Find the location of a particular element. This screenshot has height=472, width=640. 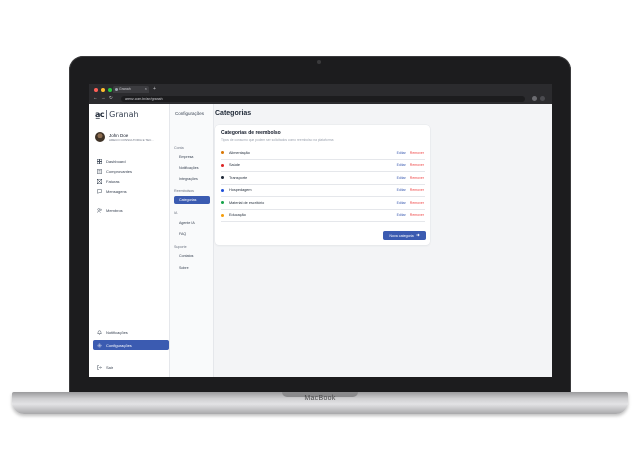

logo: a̲c Granah is located at coordinates (117, 114).